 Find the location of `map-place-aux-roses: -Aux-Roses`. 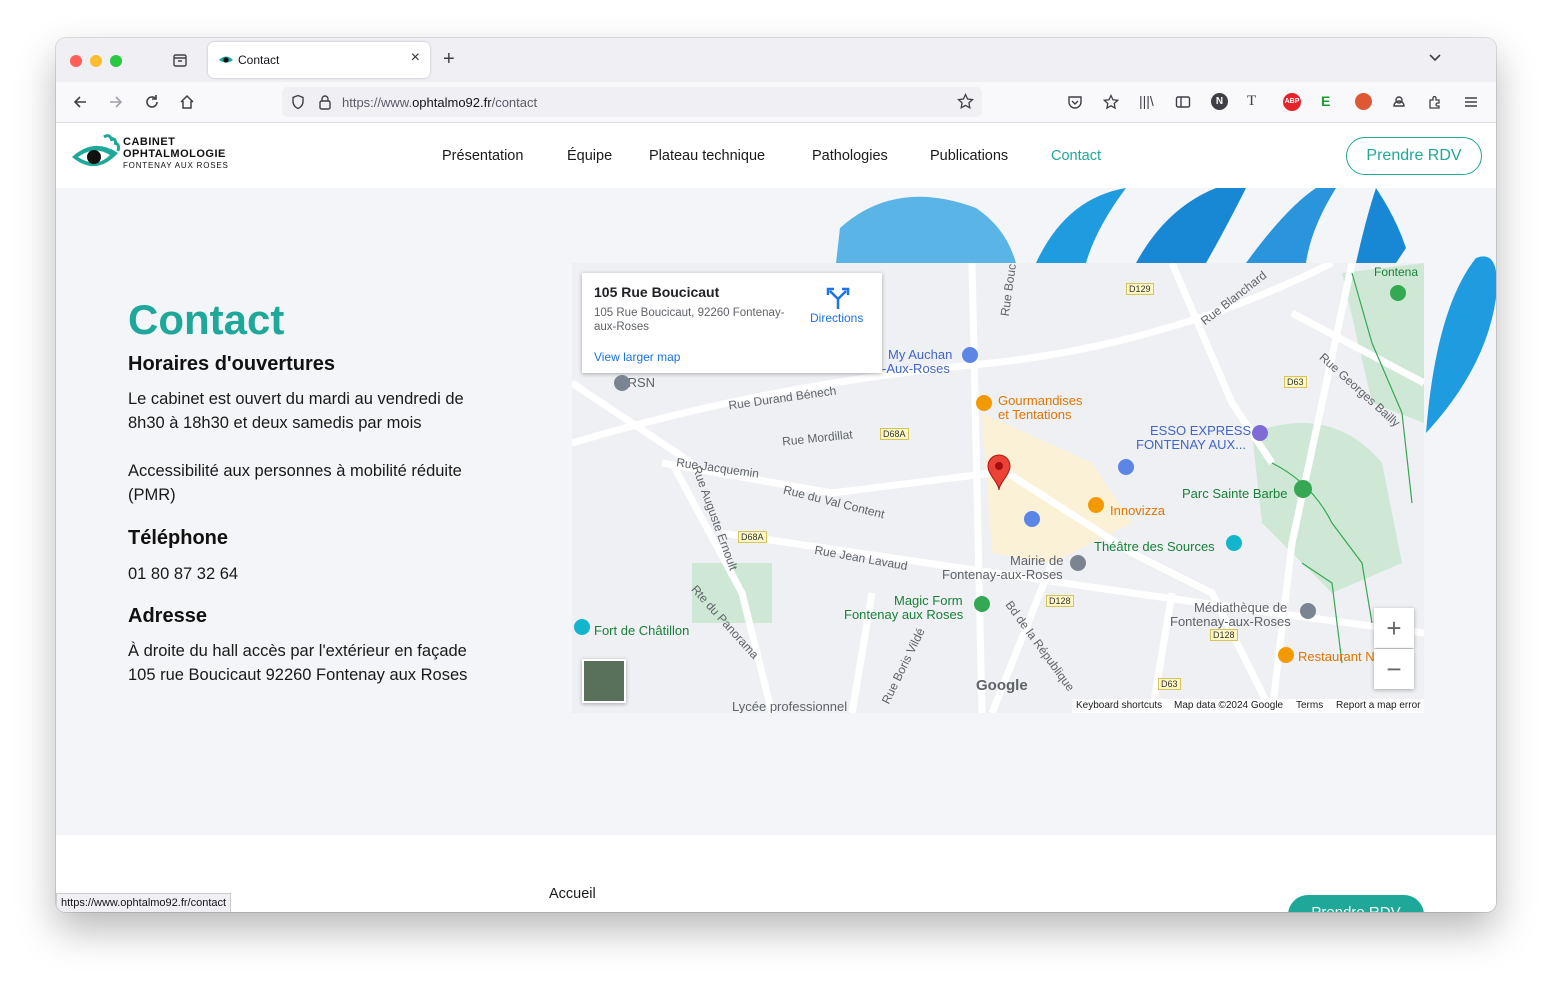

map-place-aux-roses: -Aux-Roses is located at coordinates (916, 368).